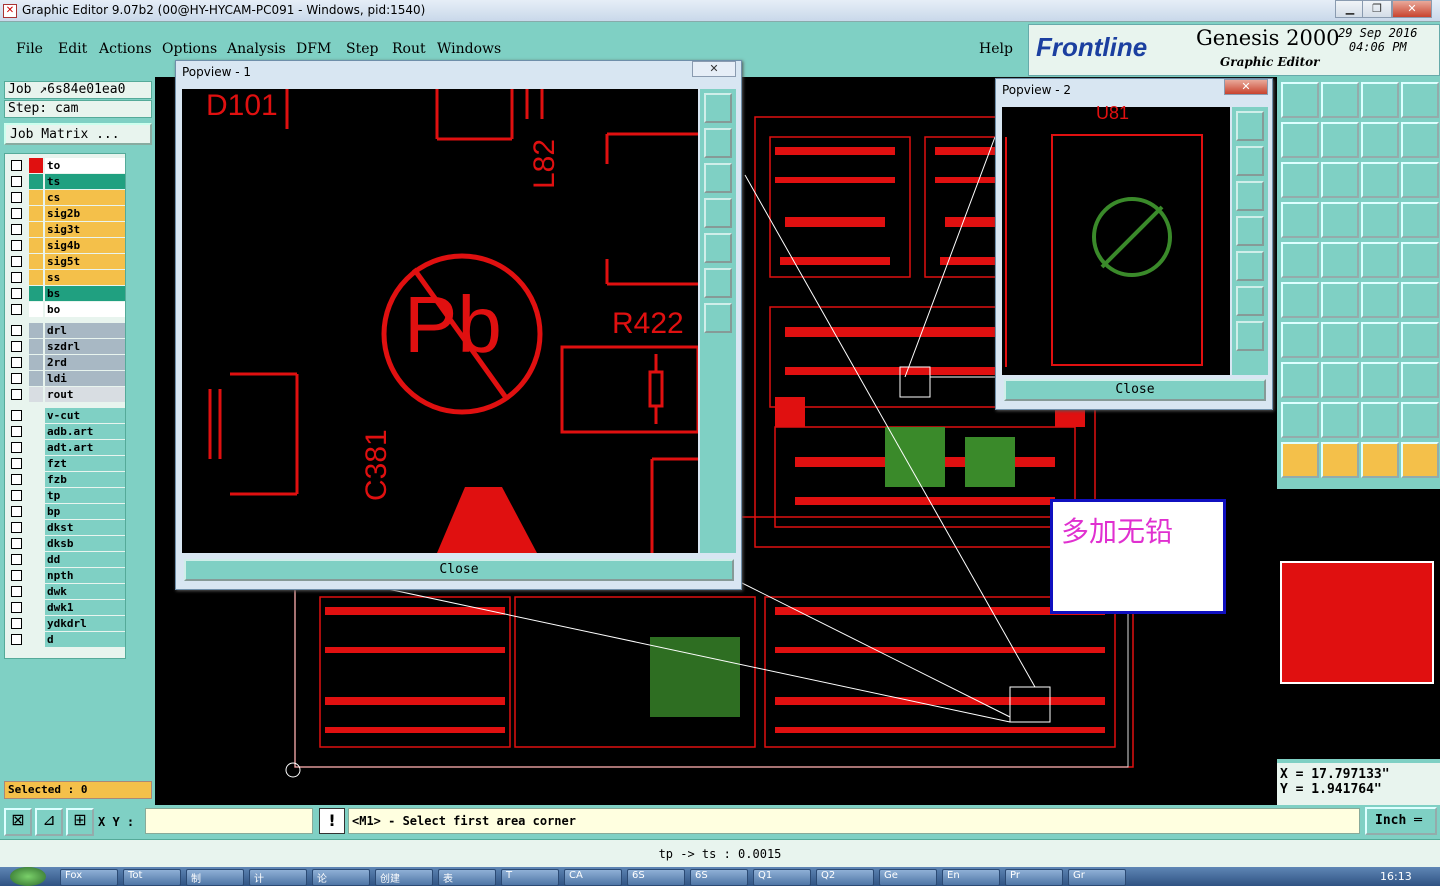 Image resolution: width=1440 pixels, height=886 pixels. Describe the element at coordinates (72, 49) in the screenshot. I see `menu-edit: Edit` at that location.